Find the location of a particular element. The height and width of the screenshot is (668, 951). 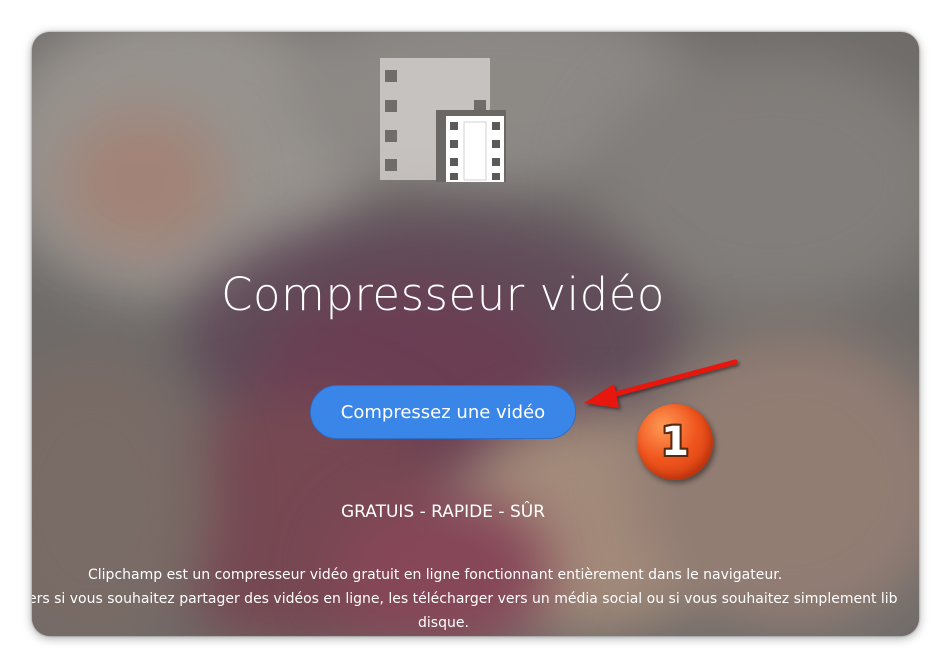

tagline: GRATUIS - RAPIDE - SÛR is located at coordinates (443, 512).